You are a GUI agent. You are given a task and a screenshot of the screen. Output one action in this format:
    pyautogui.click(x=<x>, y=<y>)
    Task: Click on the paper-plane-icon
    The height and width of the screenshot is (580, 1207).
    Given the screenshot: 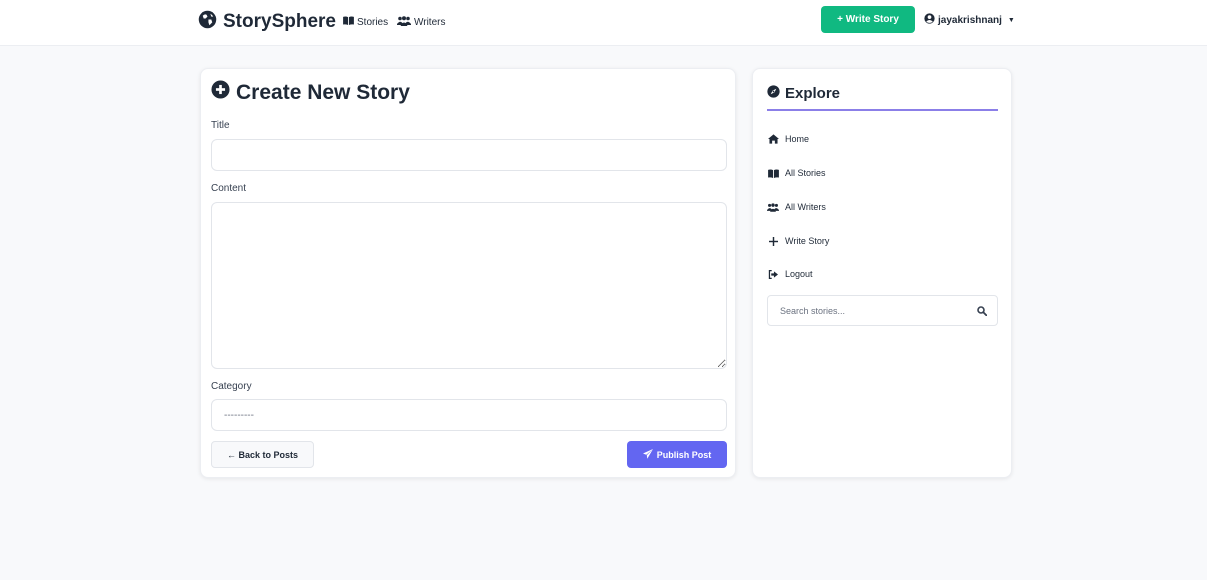 What is the action you would take?
    pyautogui.click(x=647, y=454)
    